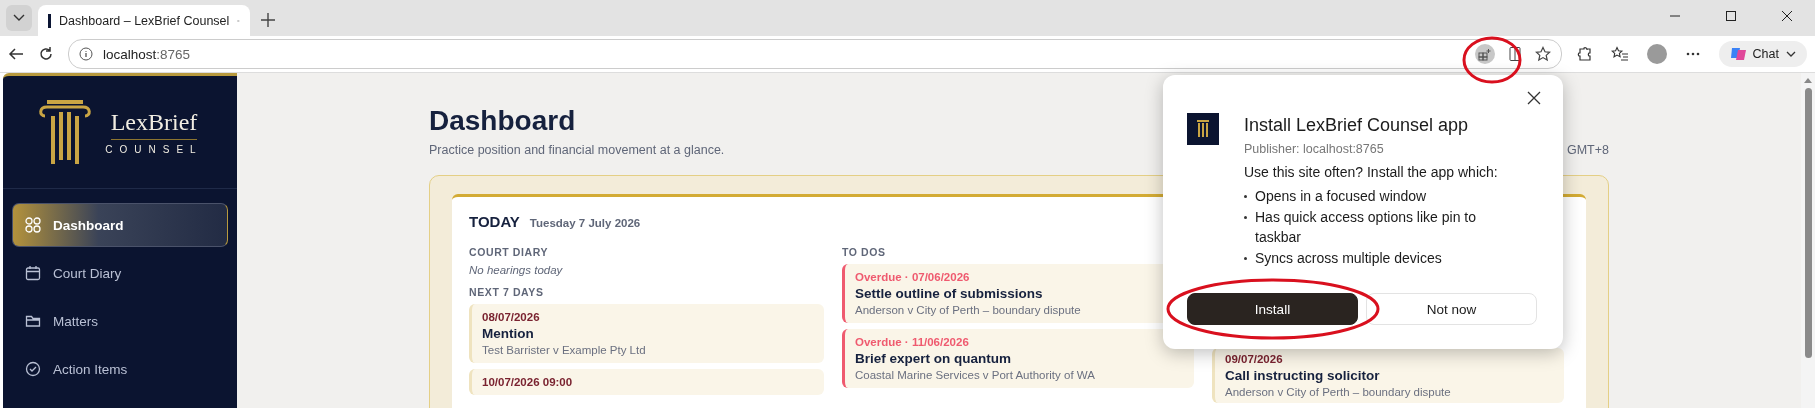 This screenshot has width=1815, height=408. Describe the element at coordinates (33, 225) in the screenshot. I see `grid-icon` at that location.